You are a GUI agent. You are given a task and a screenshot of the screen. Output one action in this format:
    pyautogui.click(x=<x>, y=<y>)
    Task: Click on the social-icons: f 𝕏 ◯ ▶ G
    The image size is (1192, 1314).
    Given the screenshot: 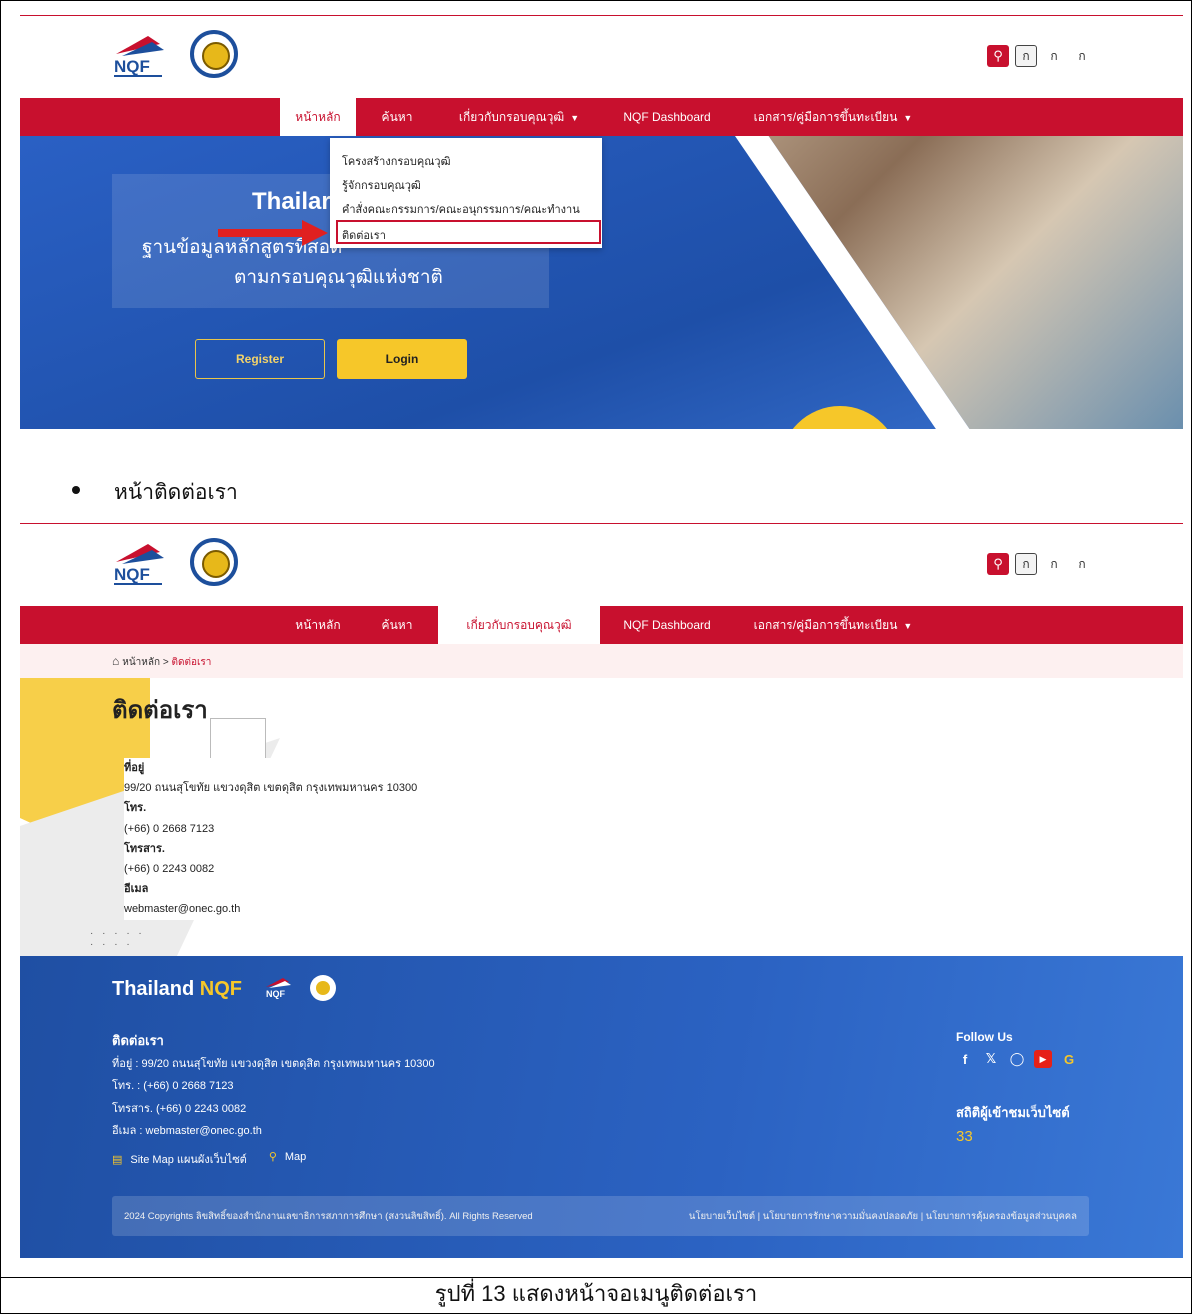 What is the action you would take?
    pyautogui.click(x=1017, y=1059)
    